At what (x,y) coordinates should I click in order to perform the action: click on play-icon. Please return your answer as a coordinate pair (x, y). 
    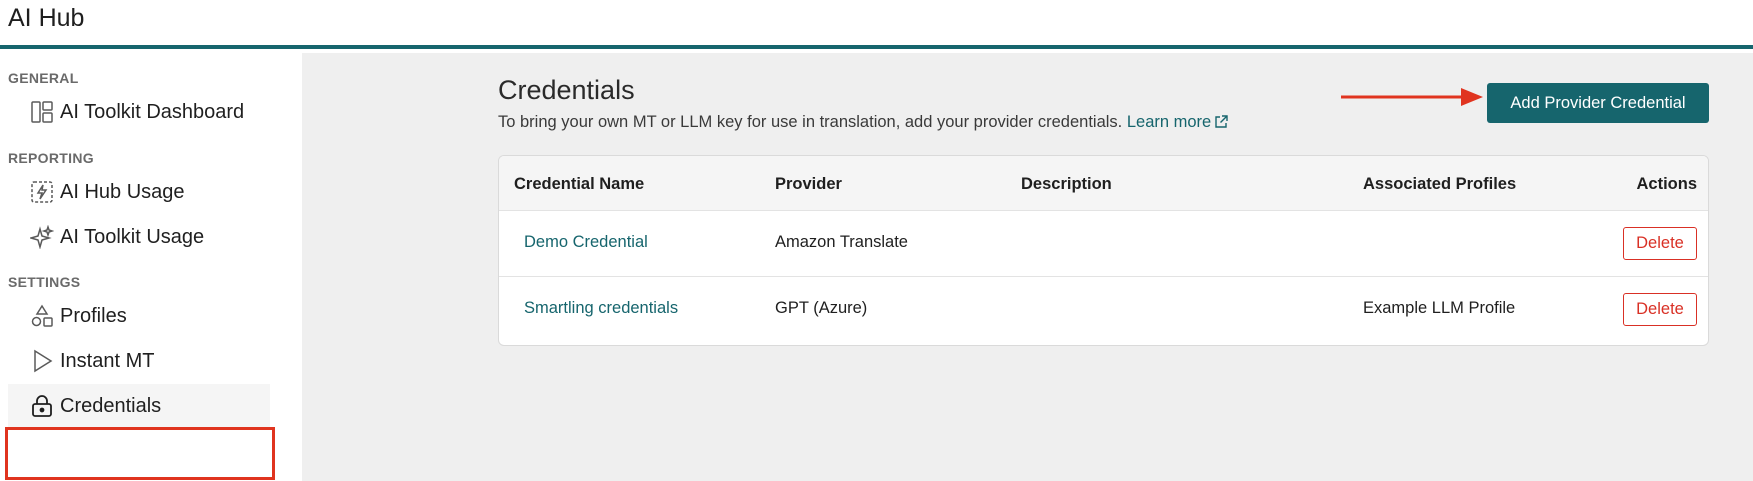
    Looking at the image, I should click on (42, 361).